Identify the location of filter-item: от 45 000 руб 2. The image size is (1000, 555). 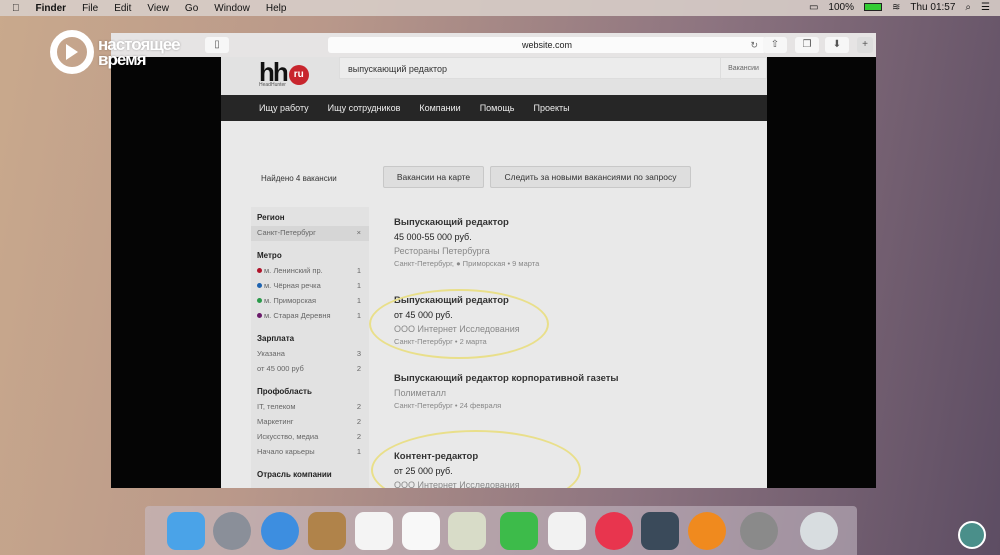
(310, 369).